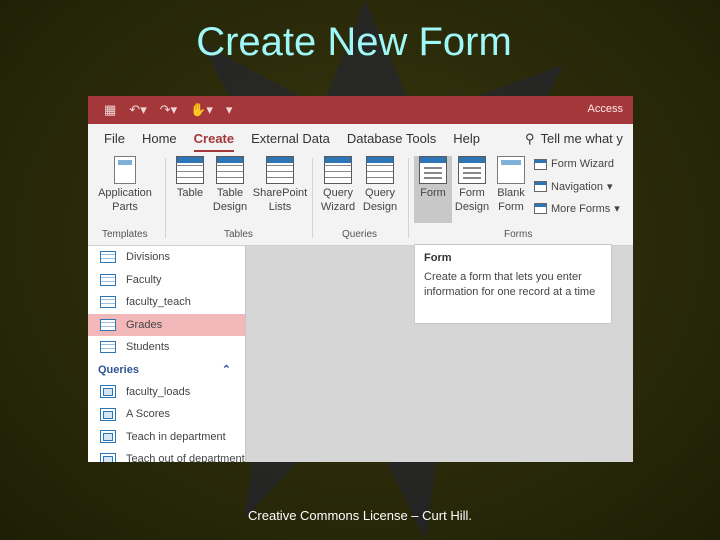  What do you see at coordinates (380, 170) in the screenshot?
I see `query-design-icon` at bounding box center [380, 170].